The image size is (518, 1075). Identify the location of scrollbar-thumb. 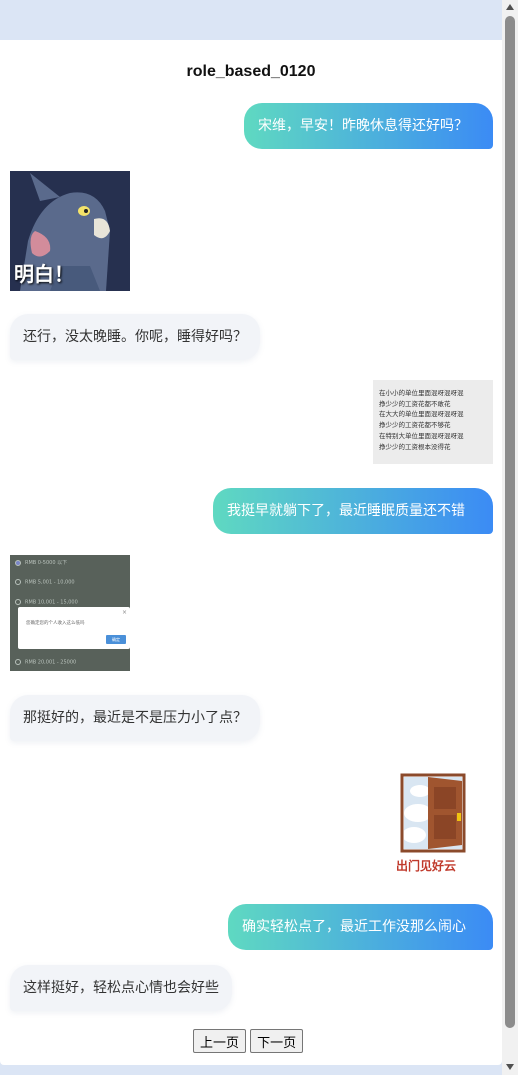
(510, 522).